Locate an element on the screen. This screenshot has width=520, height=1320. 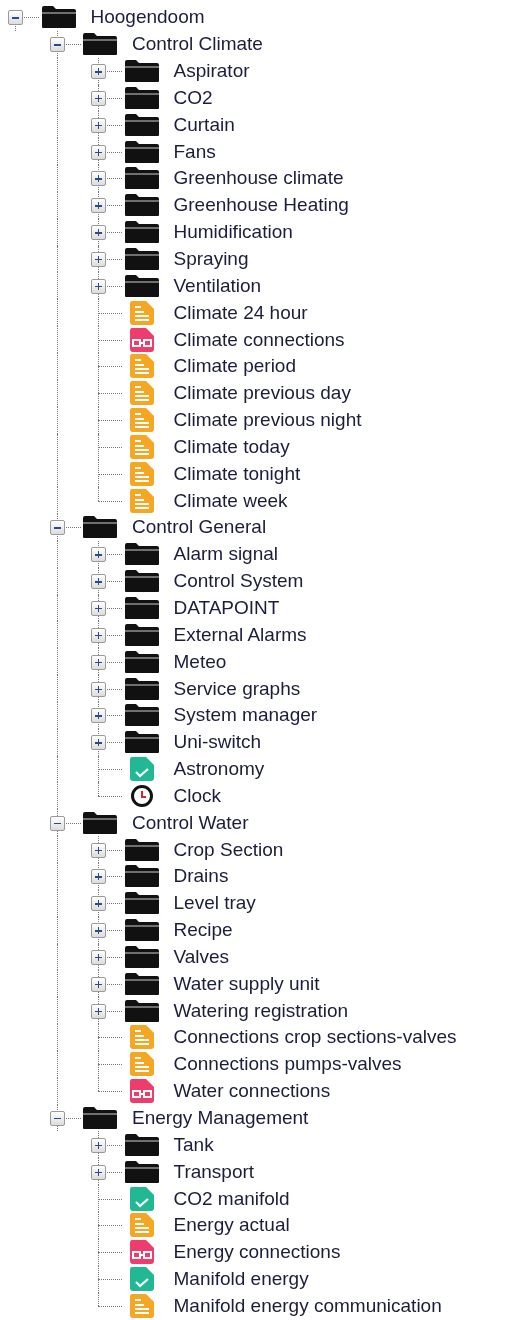
tree-item-label: Service graphs is located at coordinates (237, 688).